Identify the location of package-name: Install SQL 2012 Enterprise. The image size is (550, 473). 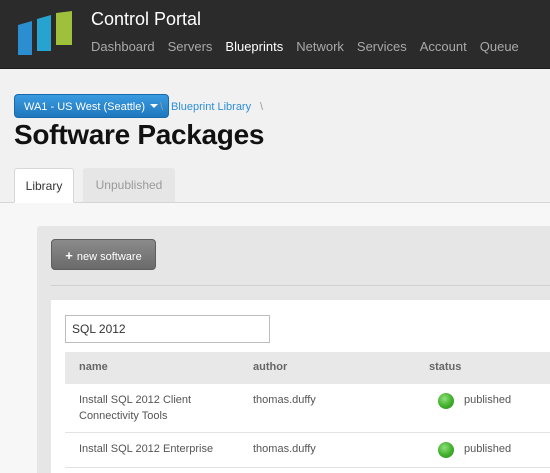
(159, 449).